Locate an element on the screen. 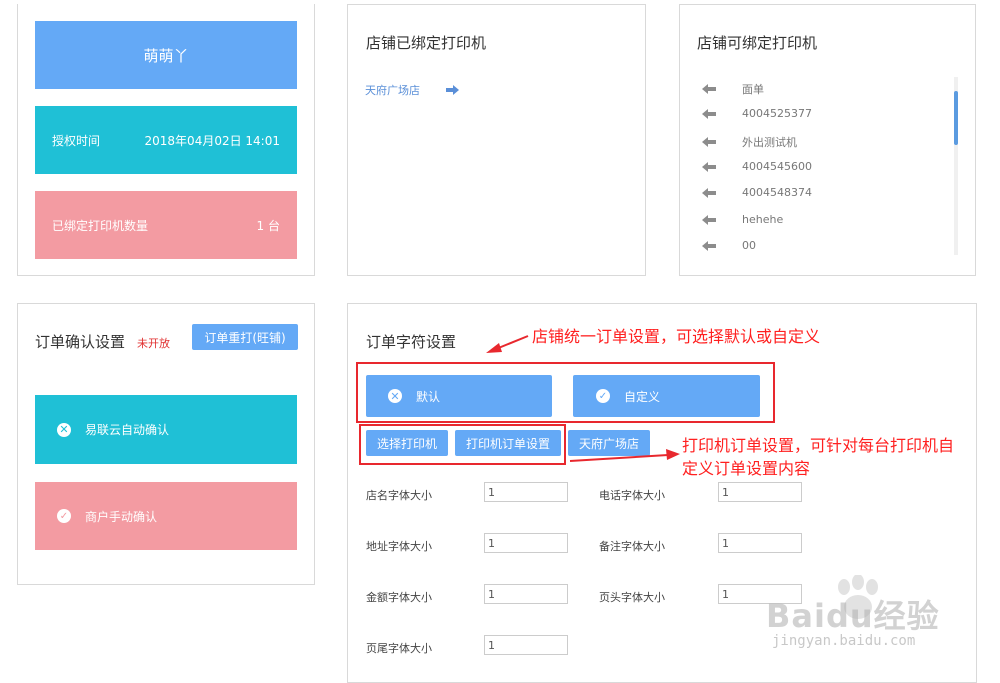 Image resolution: width=1000 pixels, height=683 pixels. watermark-url: jingyan.baidu.com is located at coordinates (844, 641).